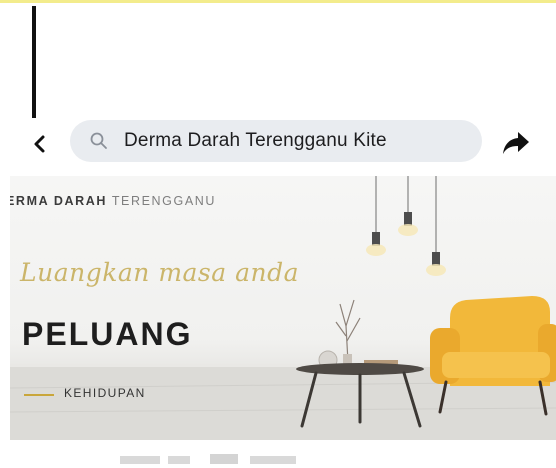  Describe the element at coordinates (105, 393) in the screenshot. I see `banner-tagline: KEHIDUPAN` at that location.